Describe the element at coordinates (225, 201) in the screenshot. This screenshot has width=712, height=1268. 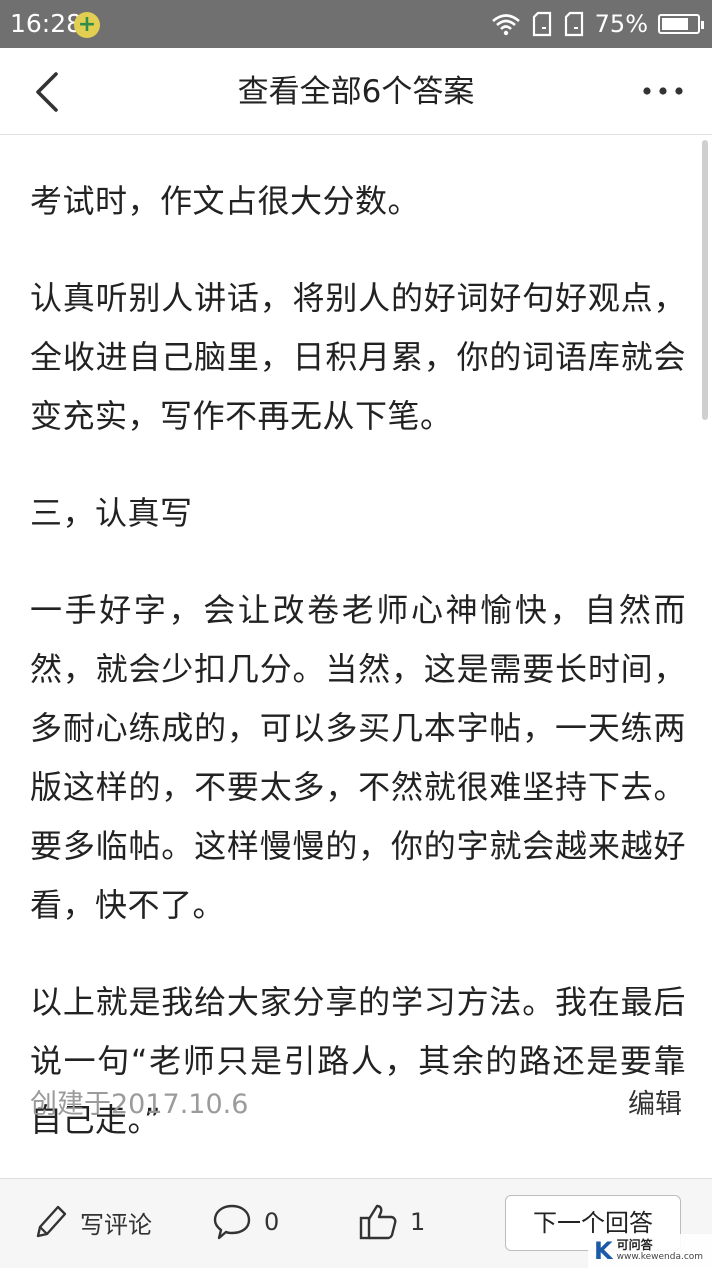
I see `answer-paragraph: 考试时，作文占很大分数。` at that location.